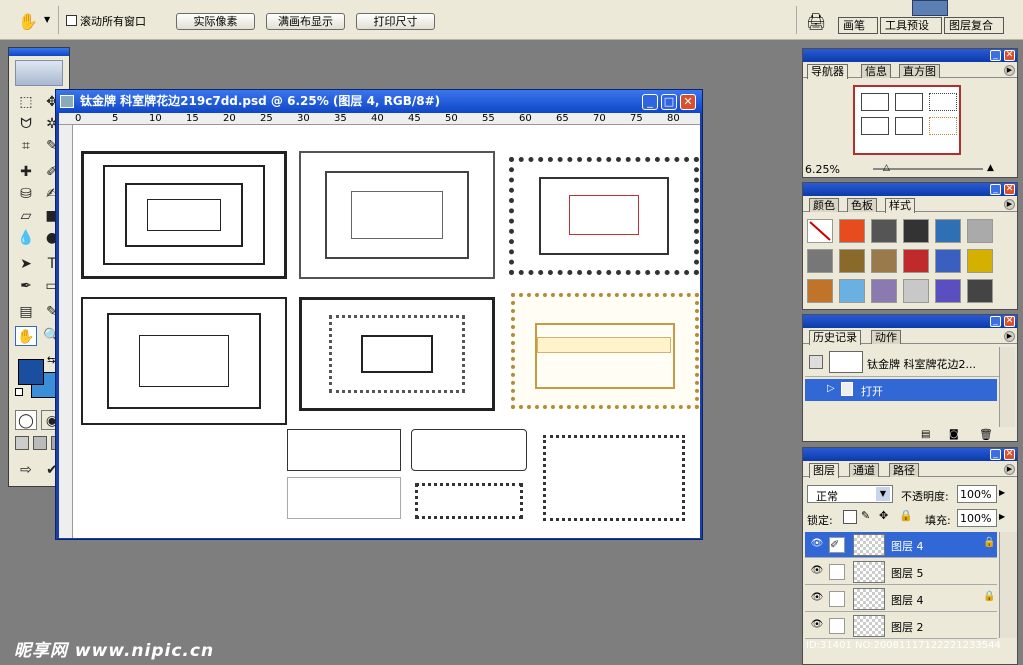 The image size is (1023, 665). What do you see at coordinates (820, 231) in the screenshot?
I see `style-swatch-none` at bounding box center [820, 231].